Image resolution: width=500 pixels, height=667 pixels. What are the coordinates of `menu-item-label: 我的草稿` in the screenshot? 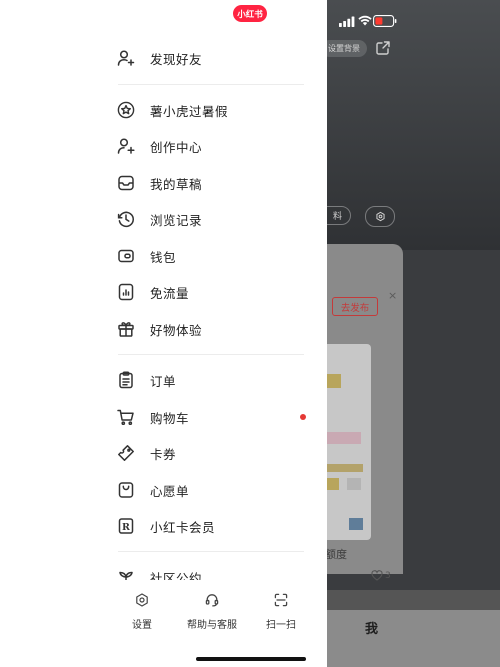 It's located at (176, 184).